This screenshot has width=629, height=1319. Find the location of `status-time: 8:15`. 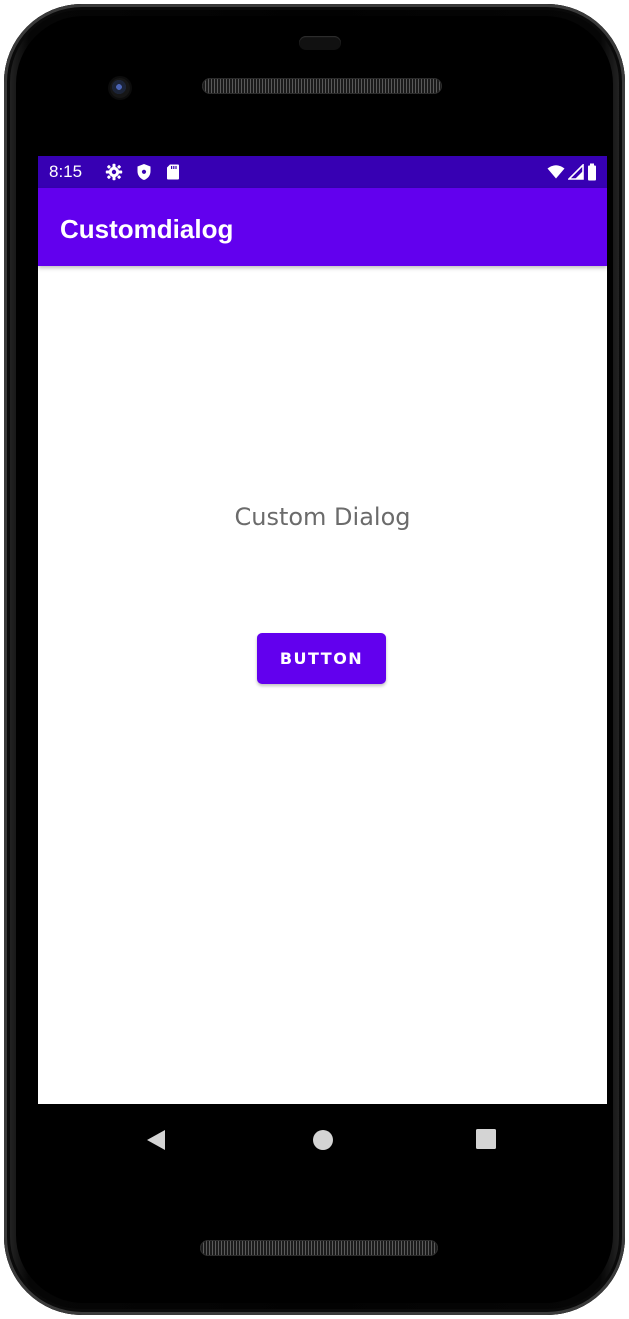

status-time: 8:15 is located at coordinates (66, 171).